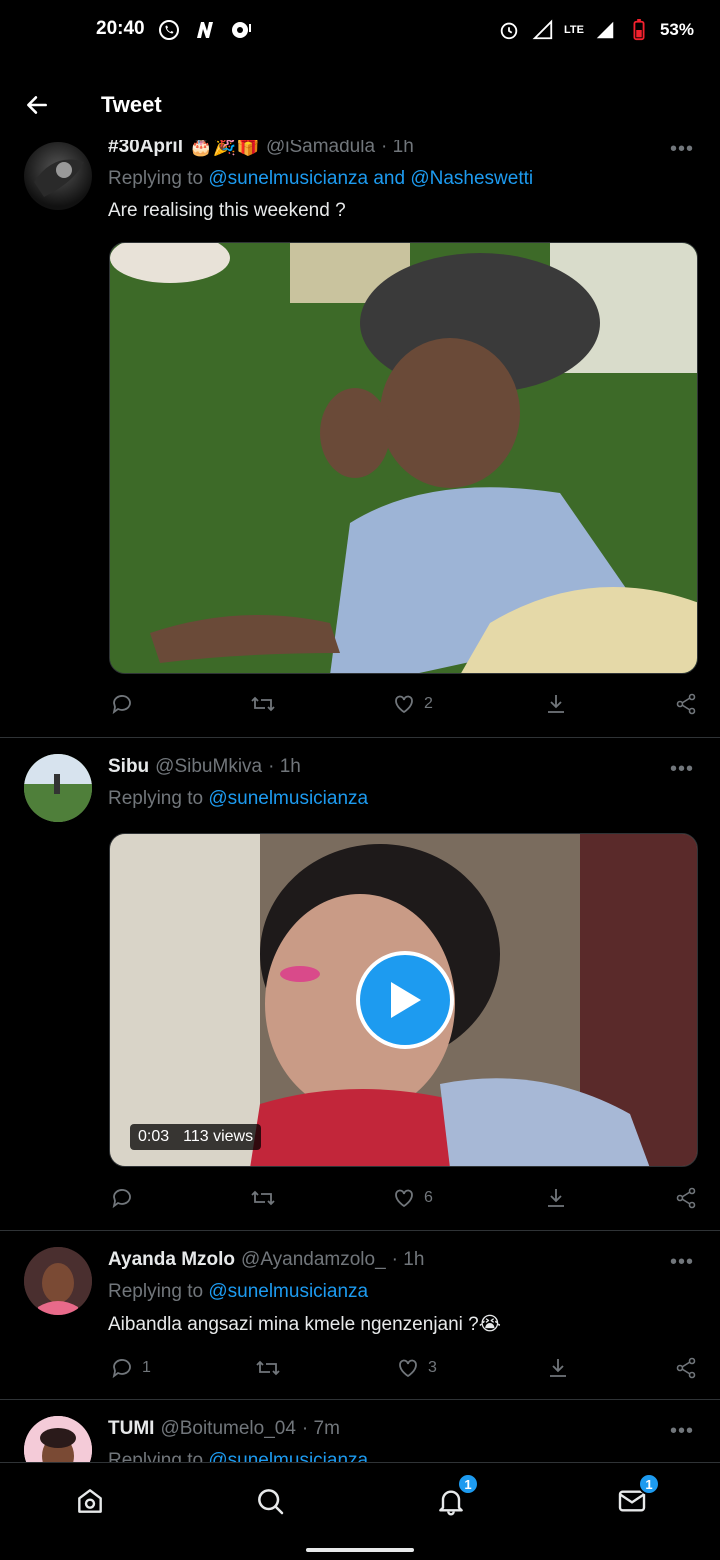 Image resolution: width=720 pixels, height=1560 pixels. What do you see at coordinates (120, 28) in the screenshot?
I see `status-time: 20:40` at bounding box center [120, 28].